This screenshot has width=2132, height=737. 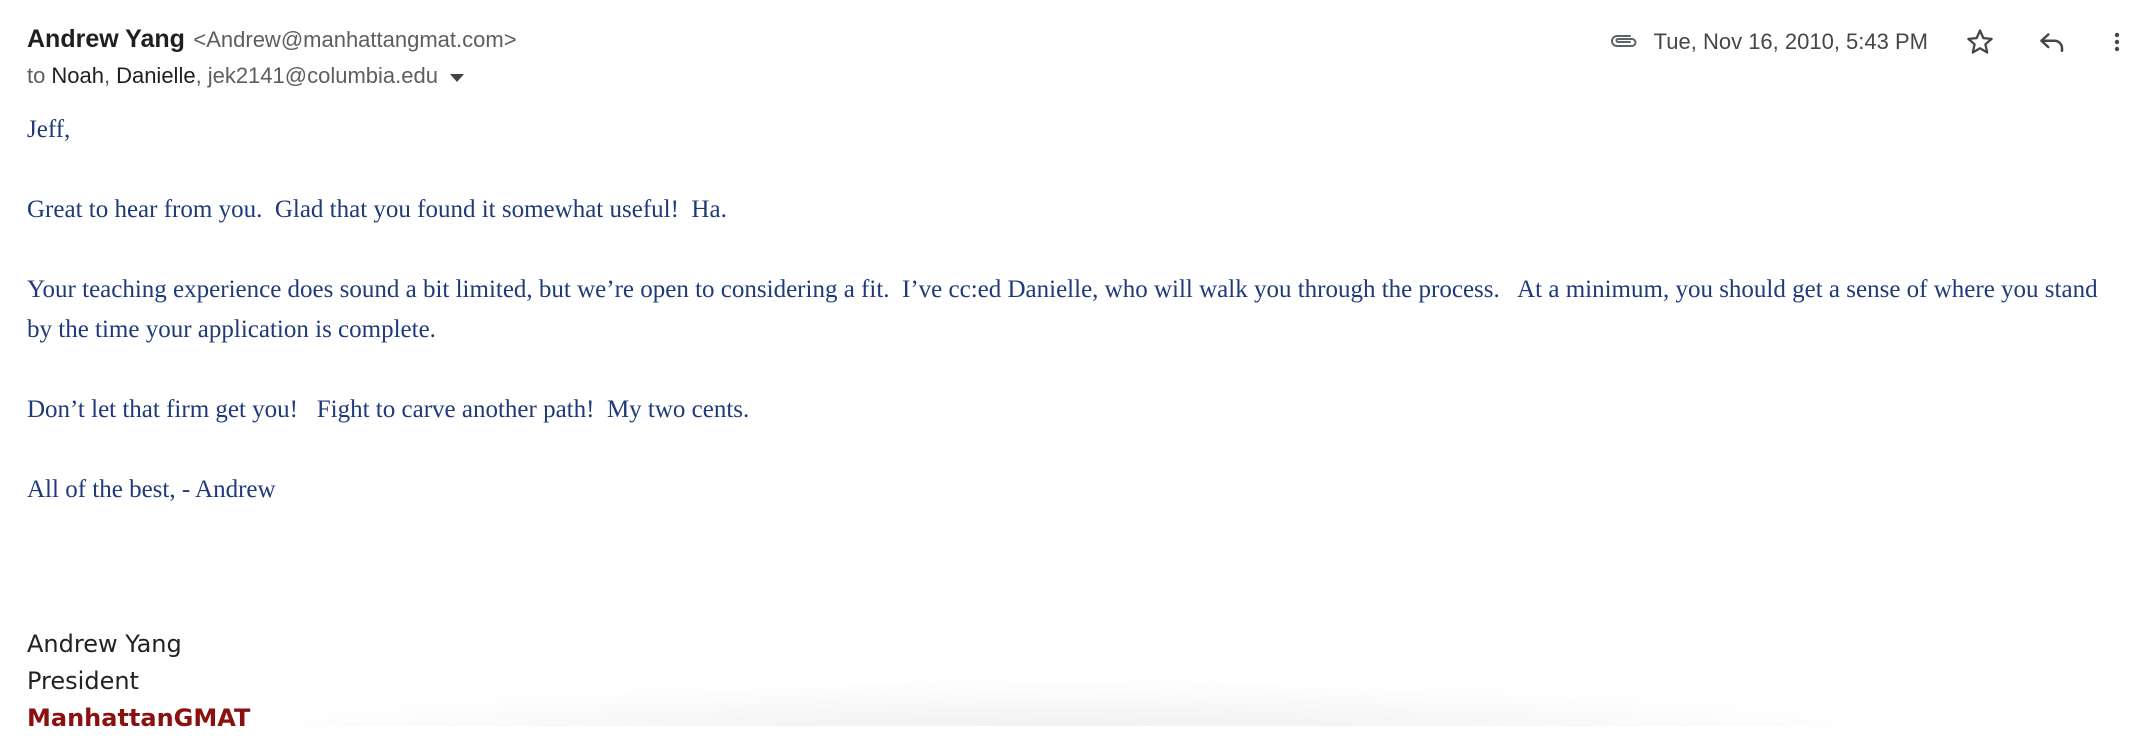 I want to click on message-date: Tue, Nov 16, 2010, 5:43 PM, so click(x=1790, y=41).